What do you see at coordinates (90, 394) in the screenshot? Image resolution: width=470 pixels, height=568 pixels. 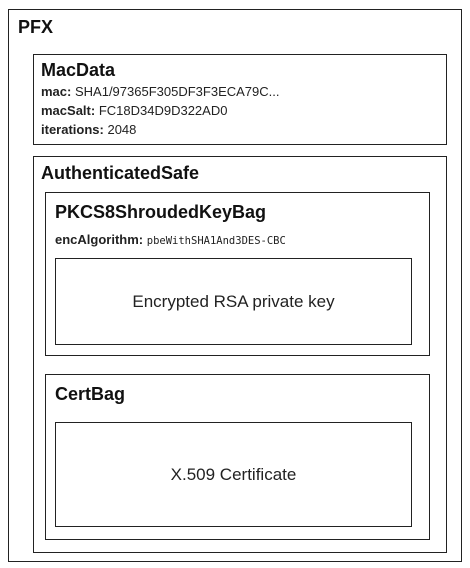 I see `certbag-title: CertBag` at bounding box center [90, 394].